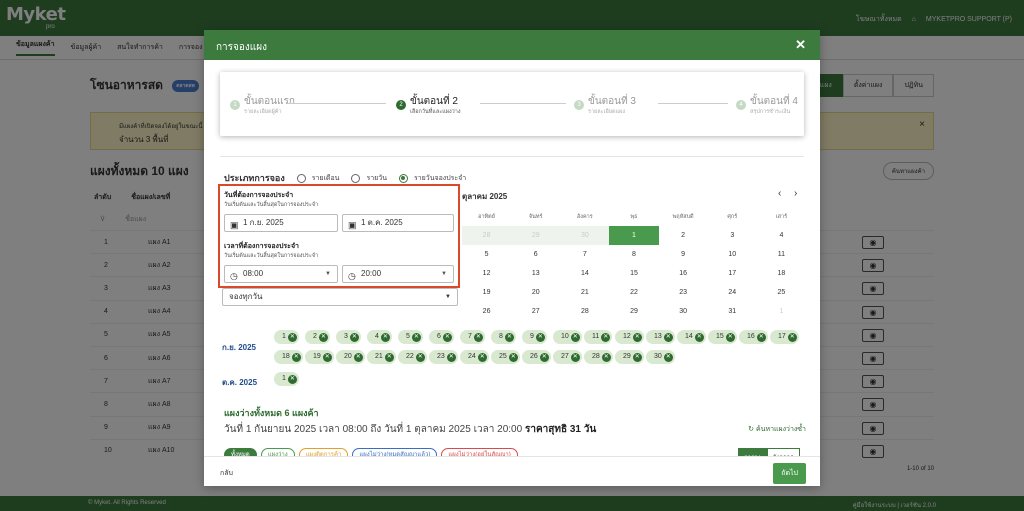 This screenshot has width=1024, height=511. I want to click on calendar-next-icon: ›, so click(795, 193).